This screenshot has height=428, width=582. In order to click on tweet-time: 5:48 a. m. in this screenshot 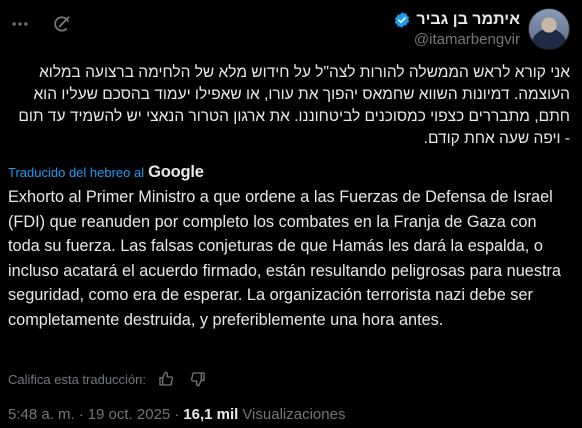, I will do `click(41, 414)`.